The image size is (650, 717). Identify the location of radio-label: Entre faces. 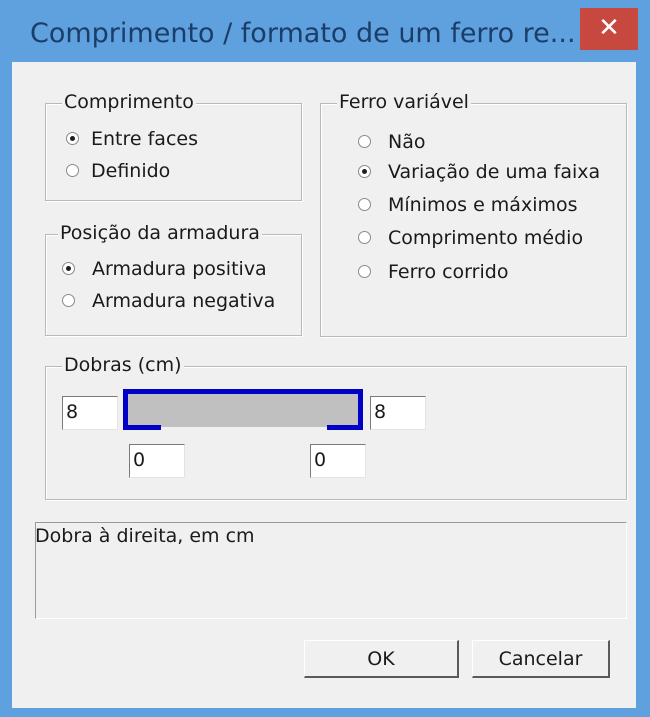
(144, 139).